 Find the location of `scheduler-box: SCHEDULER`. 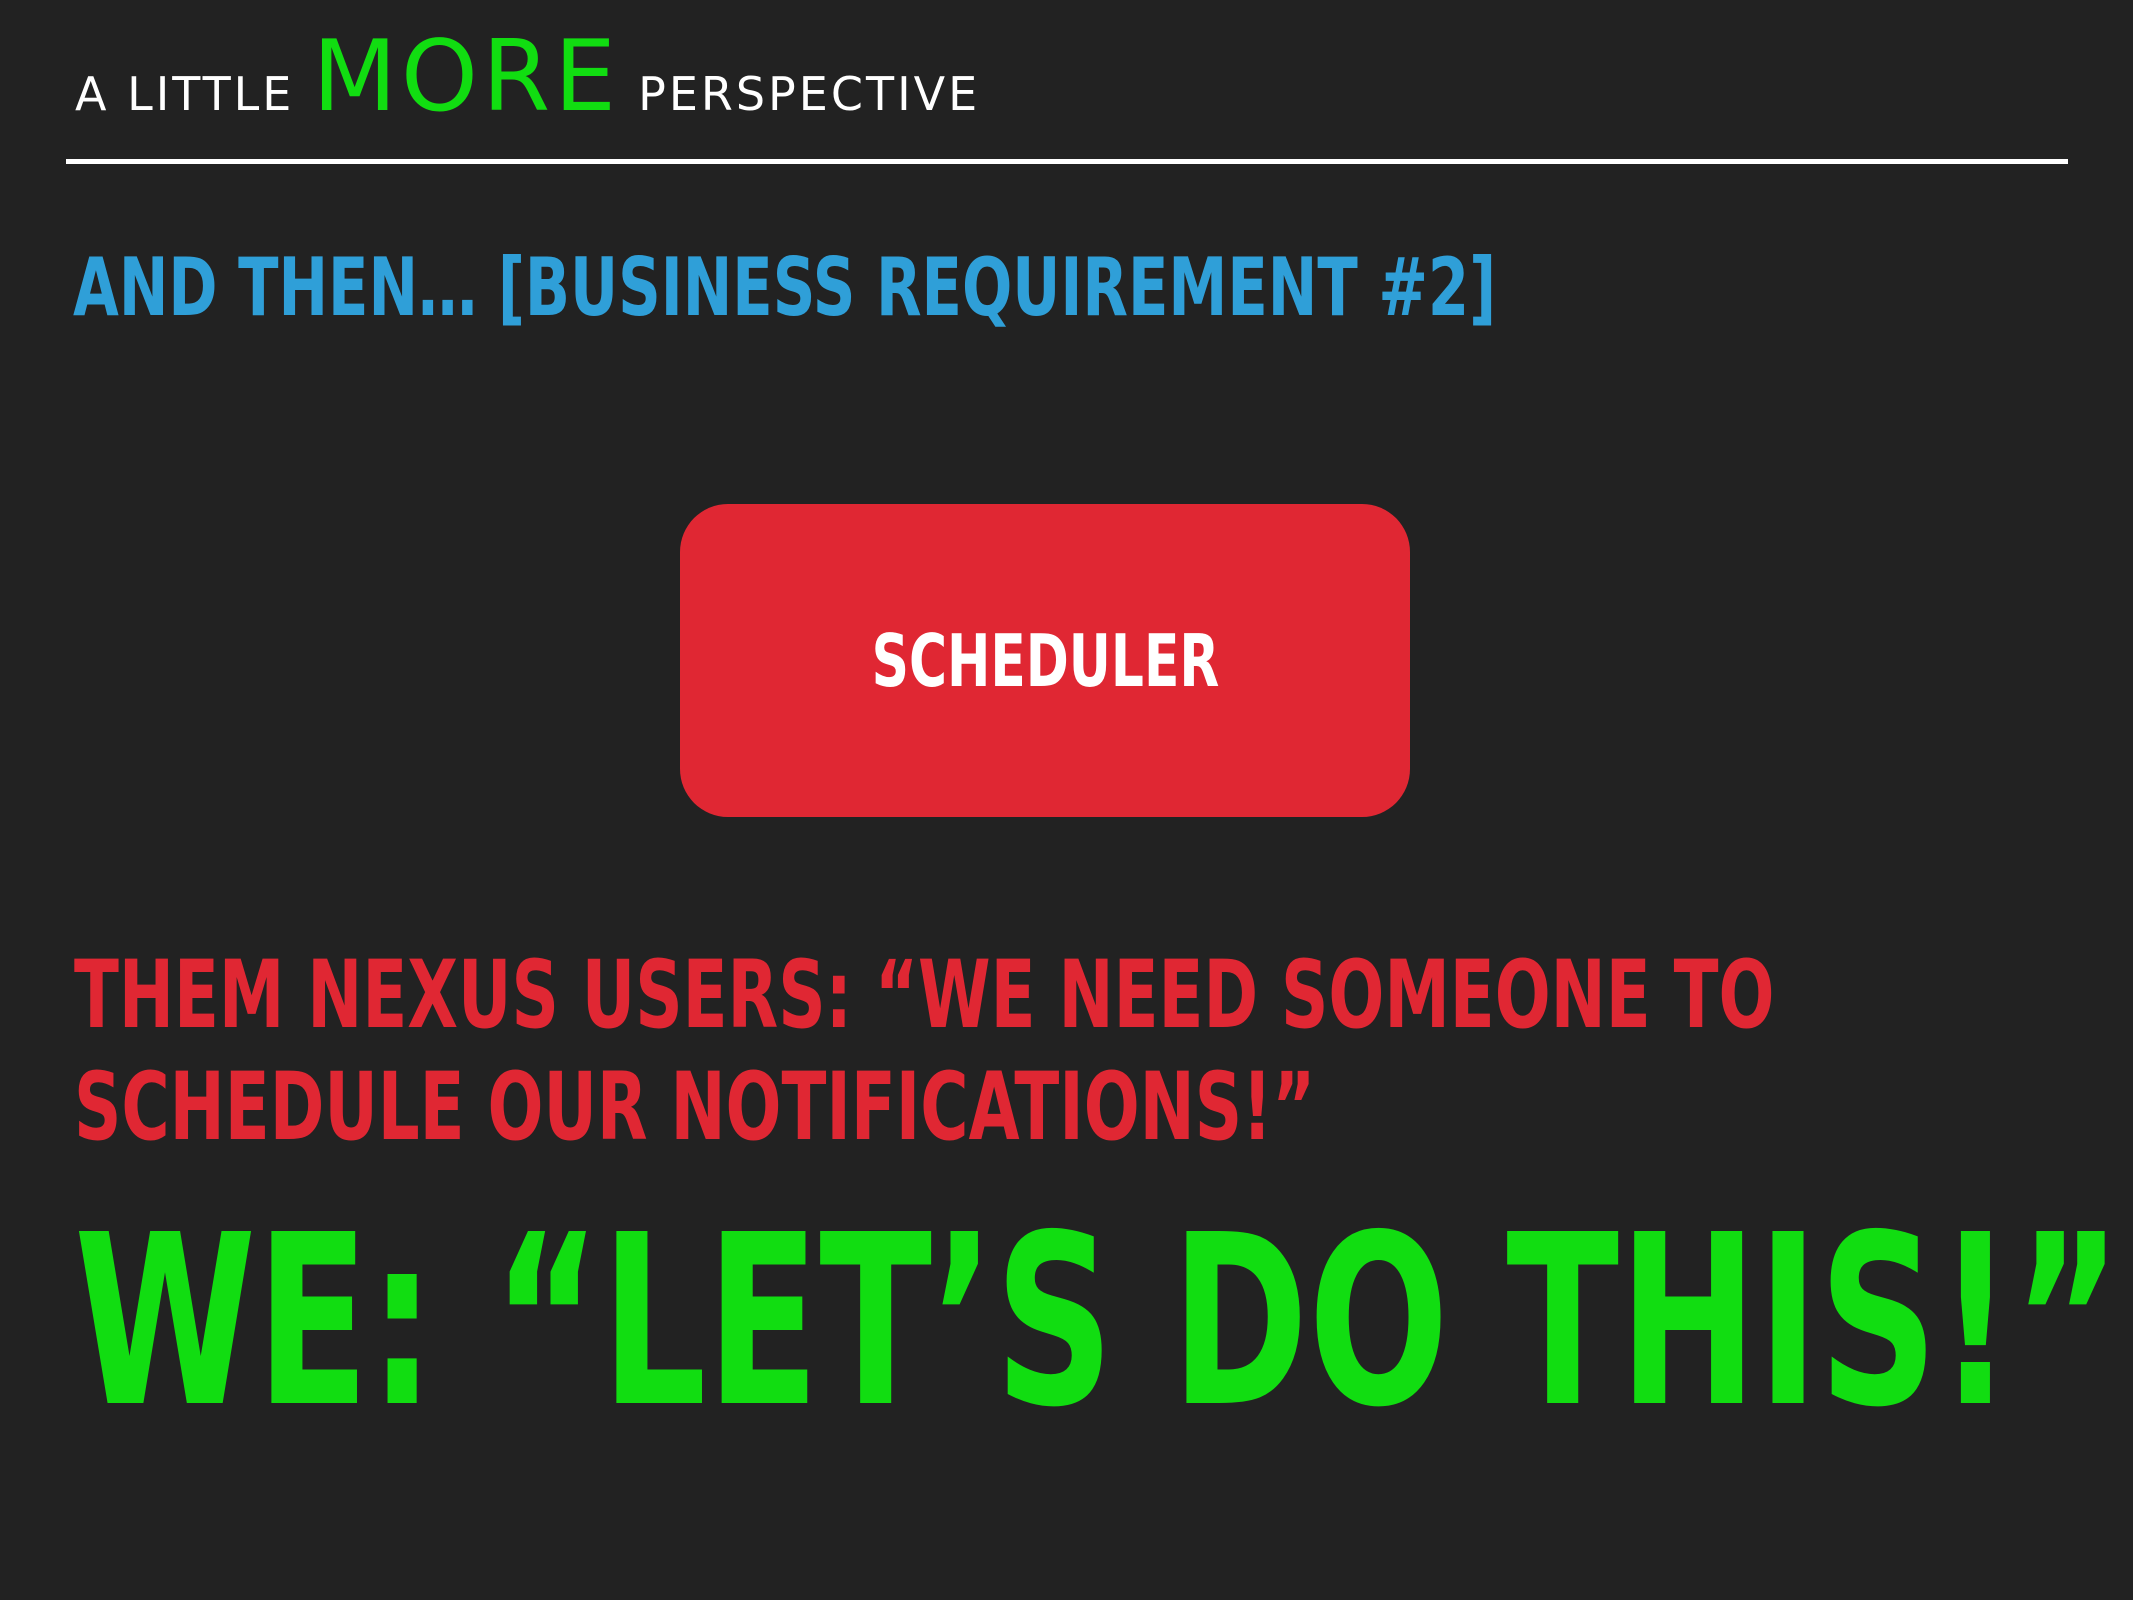

scheduler-box: SCHEDULER is located at coordinates (1045, 660).